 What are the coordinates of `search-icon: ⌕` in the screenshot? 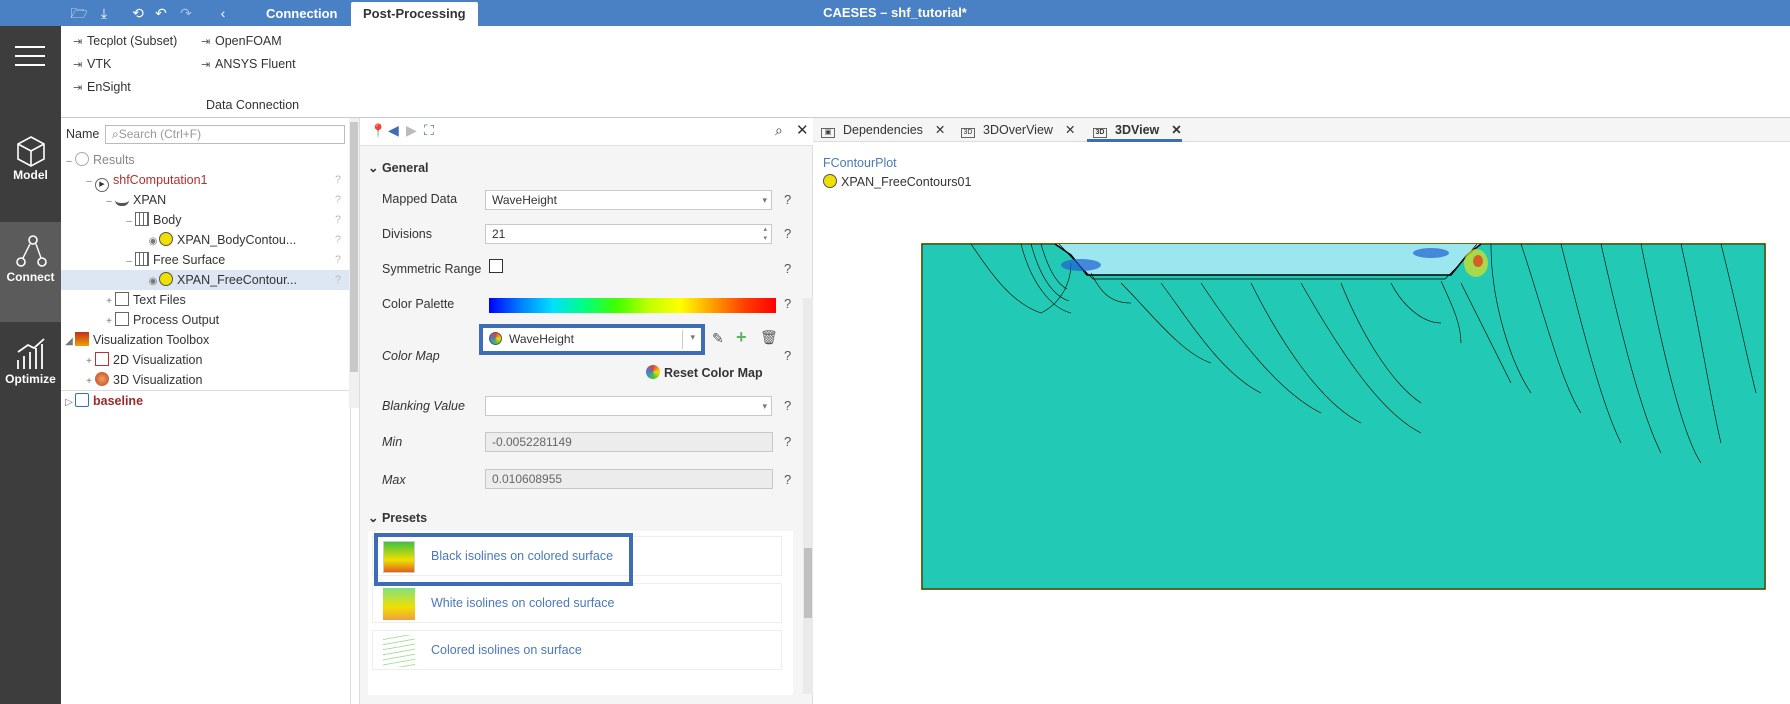 It's located at (779, 130).